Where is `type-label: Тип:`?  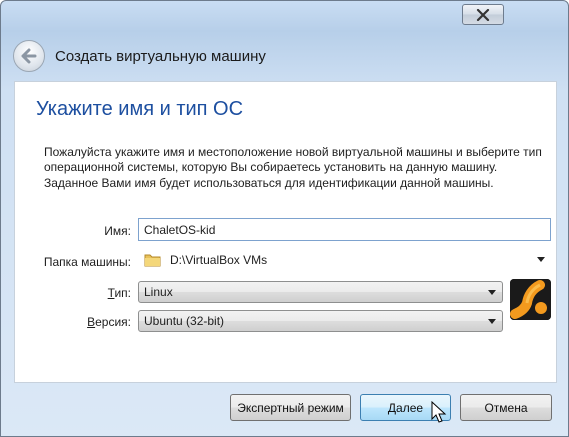
type-label: Тип: is located at coordinates (119, 293).